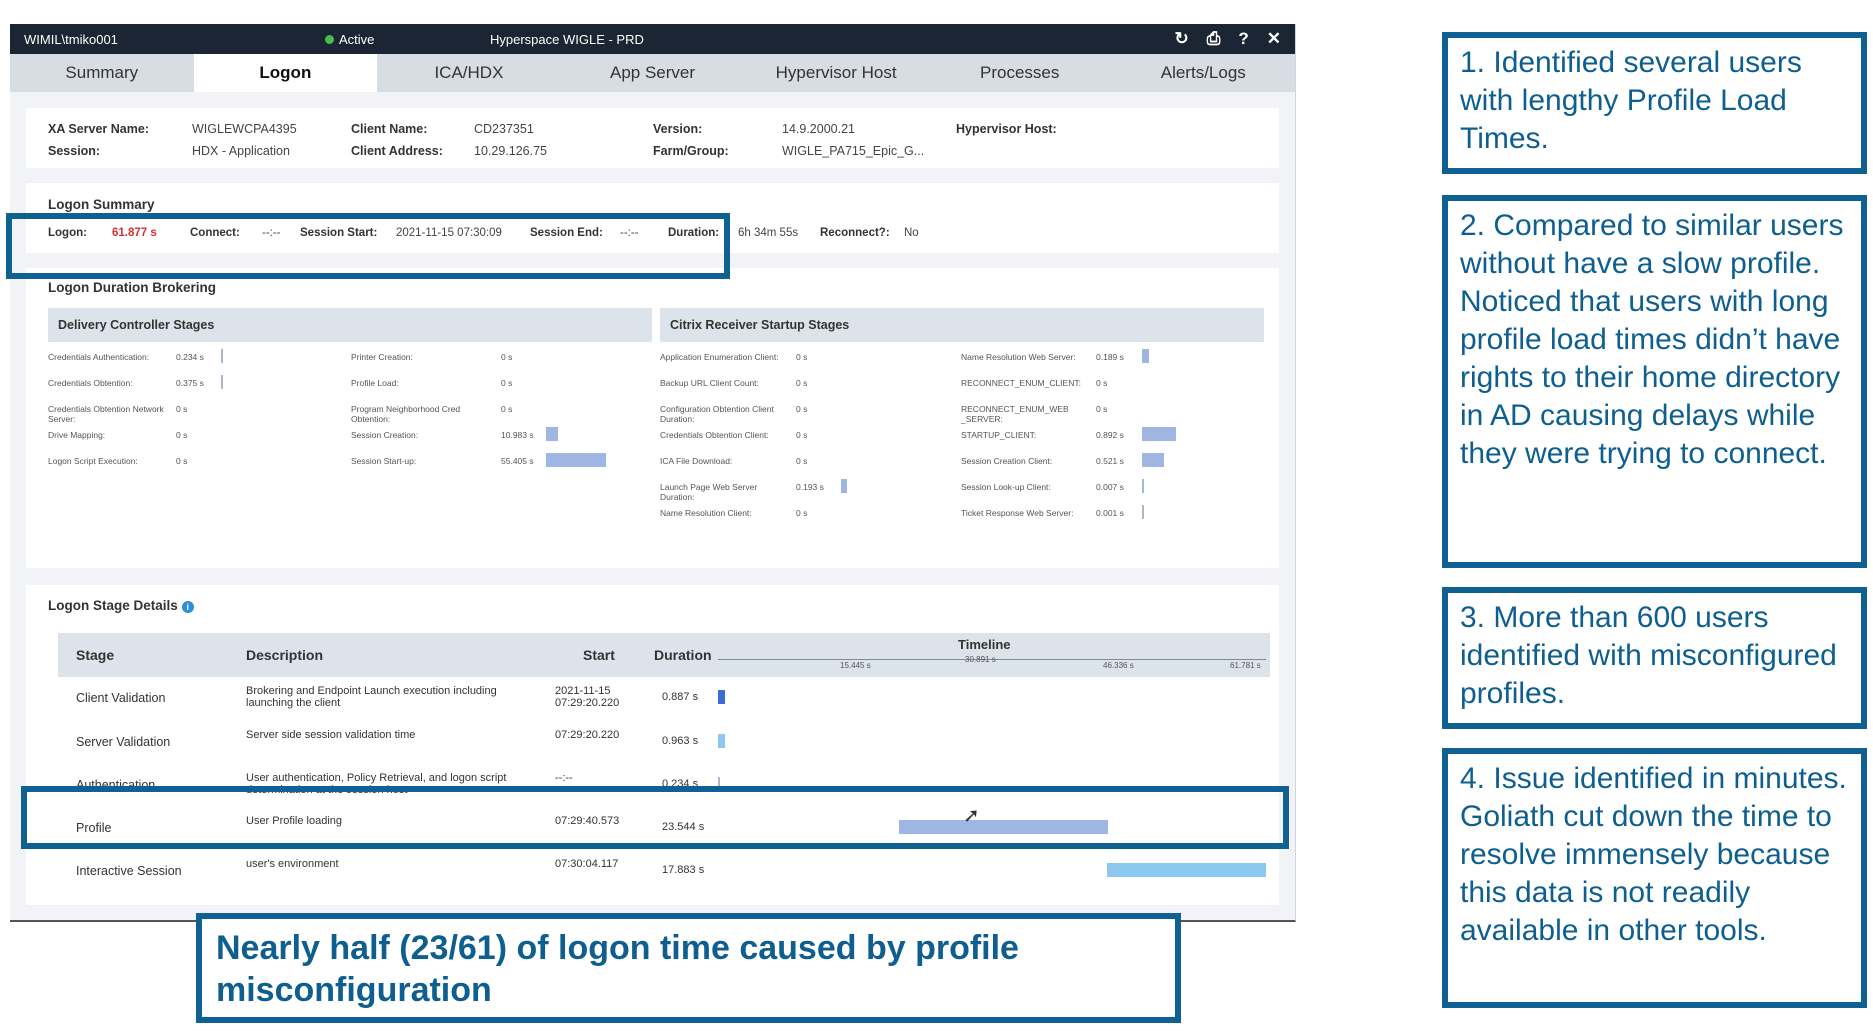 The width and height of the screenshot is (1873, 1031). I want to click on stage-cell: Client Validation, so click(121, 698).